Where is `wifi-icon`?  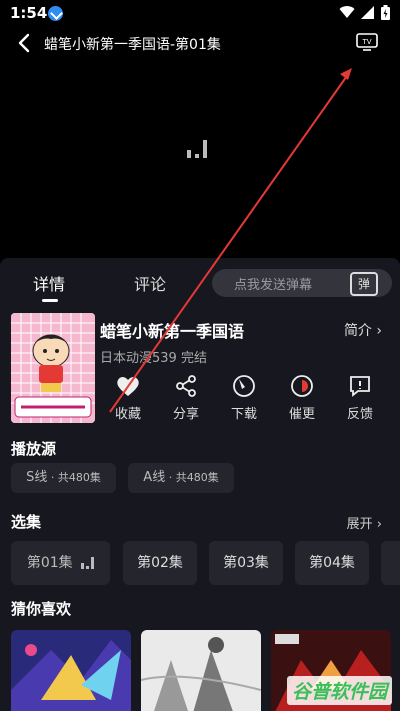
wifi-icon is located at coordinates (347, 12).